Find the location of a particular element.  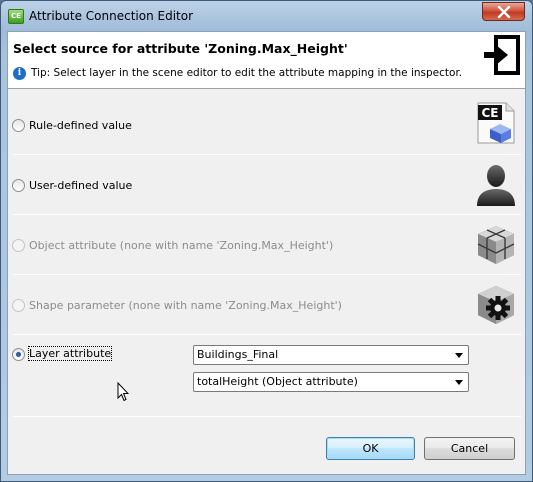

attribute-select: totalHeight (Object attribute) is located at coordinates (331, 382).